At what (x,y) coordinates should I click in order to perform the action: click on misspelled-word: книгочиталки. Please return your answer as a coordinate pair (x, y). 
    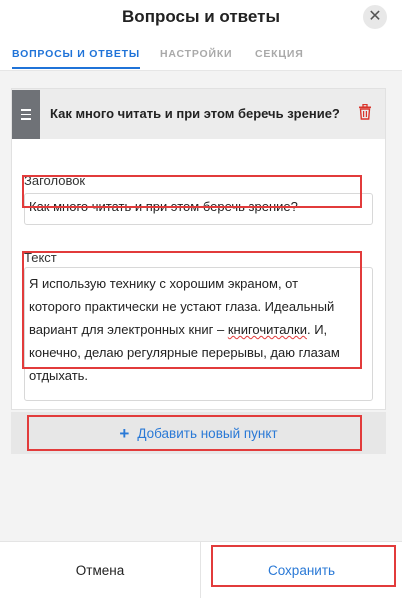
    Looking at the image, I should click on (267, 329).